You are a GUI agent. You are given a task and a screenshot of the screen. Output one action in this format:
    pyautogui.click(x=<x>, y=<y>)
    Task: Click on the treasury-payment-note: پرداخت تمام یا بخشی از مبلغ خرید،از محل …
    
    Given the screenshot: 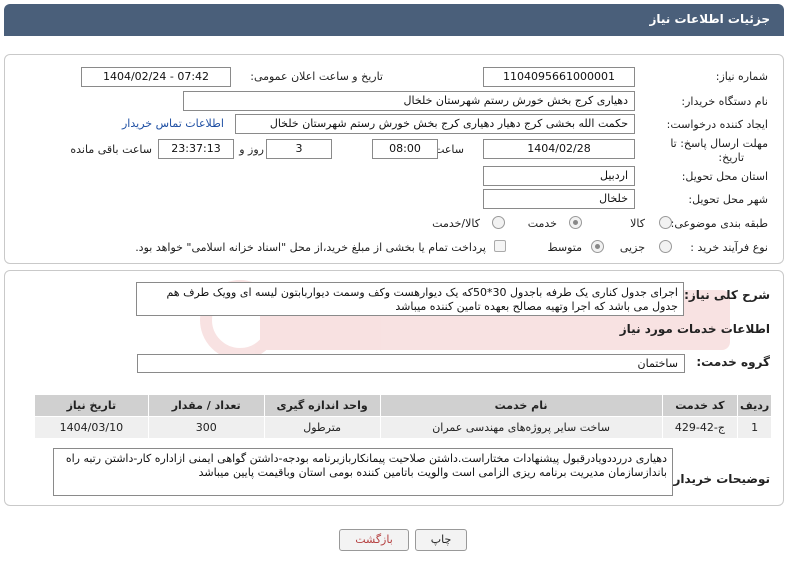 What is the action you would take?
    pyautogui.click(x=310, y=247)
    